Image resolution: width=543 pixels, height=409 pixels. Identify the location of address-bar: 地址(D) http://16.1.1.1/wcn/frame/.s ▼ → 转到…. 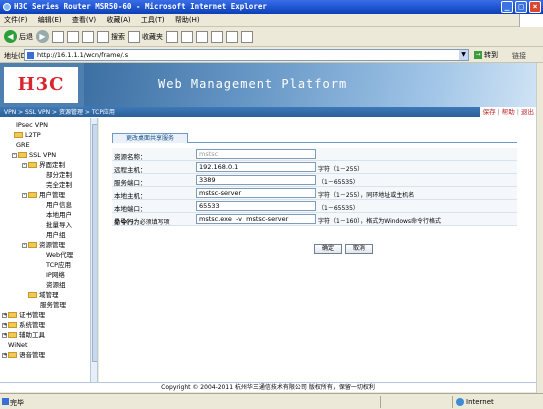
(271, 55).